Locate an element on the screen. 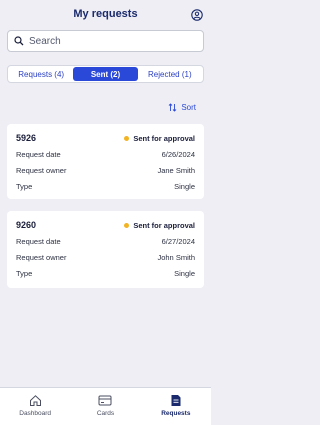 The image size is (320, 425). document-icon is located at coordinates (176, 400).